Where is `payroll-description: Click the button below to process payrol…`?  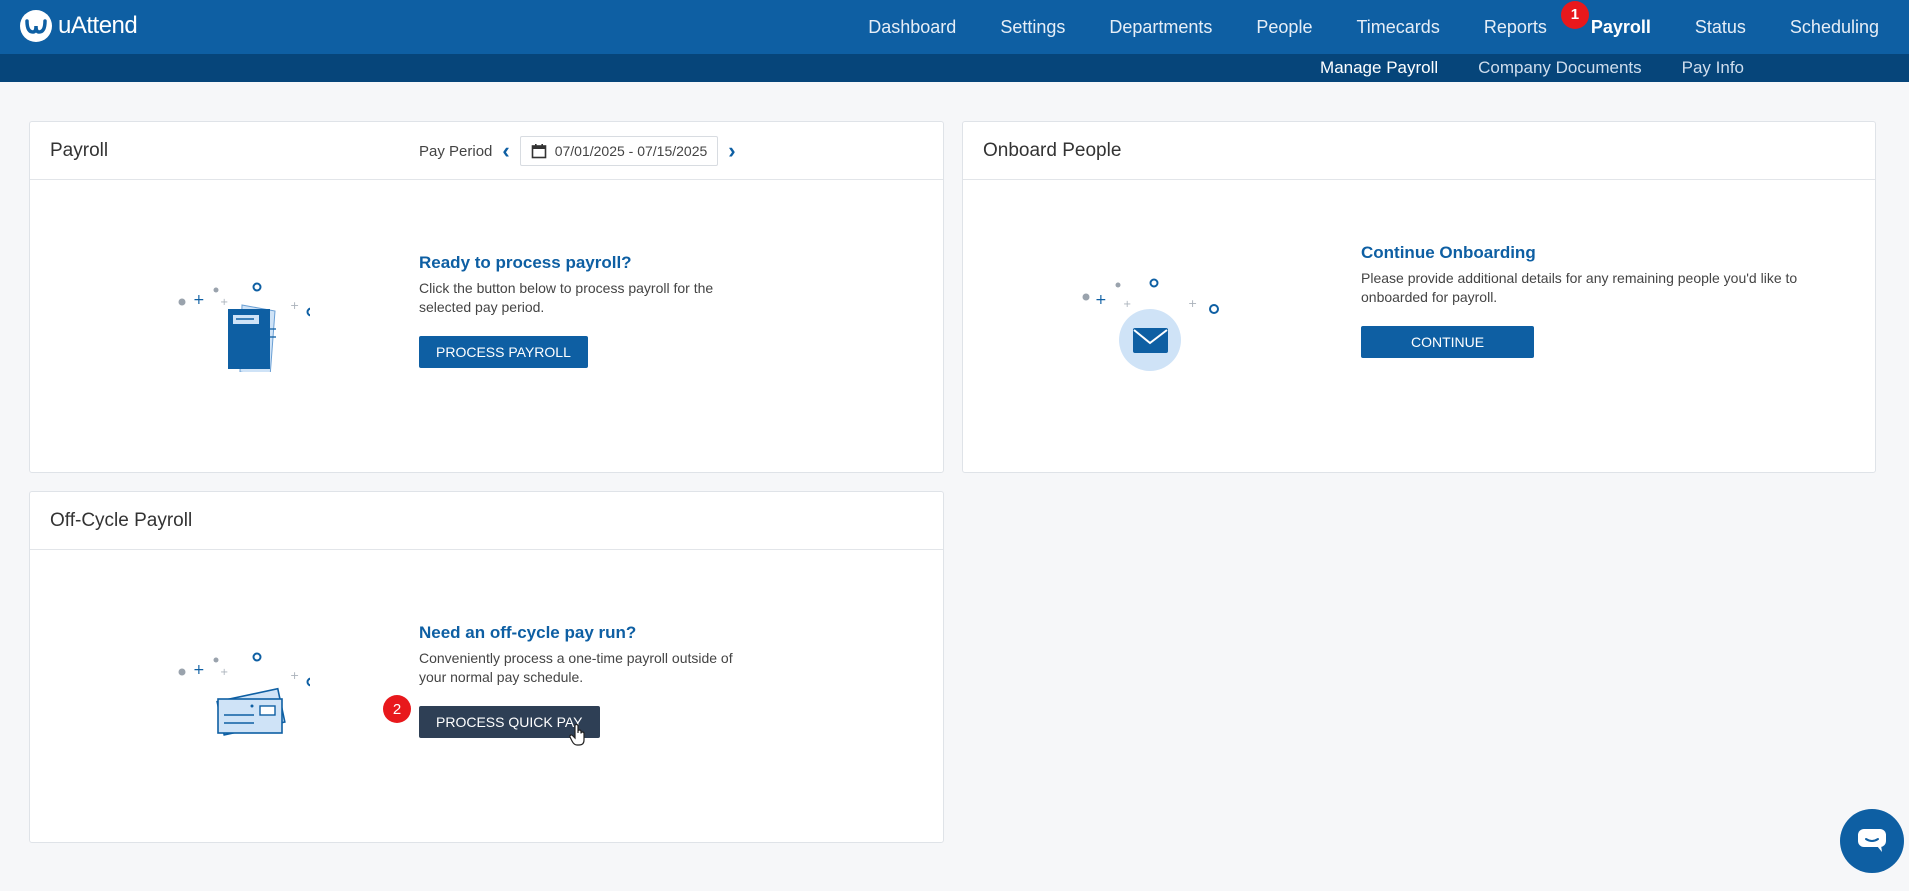
payroll-description: Click the button below to process payrol… is located at coordinates (566, 297).